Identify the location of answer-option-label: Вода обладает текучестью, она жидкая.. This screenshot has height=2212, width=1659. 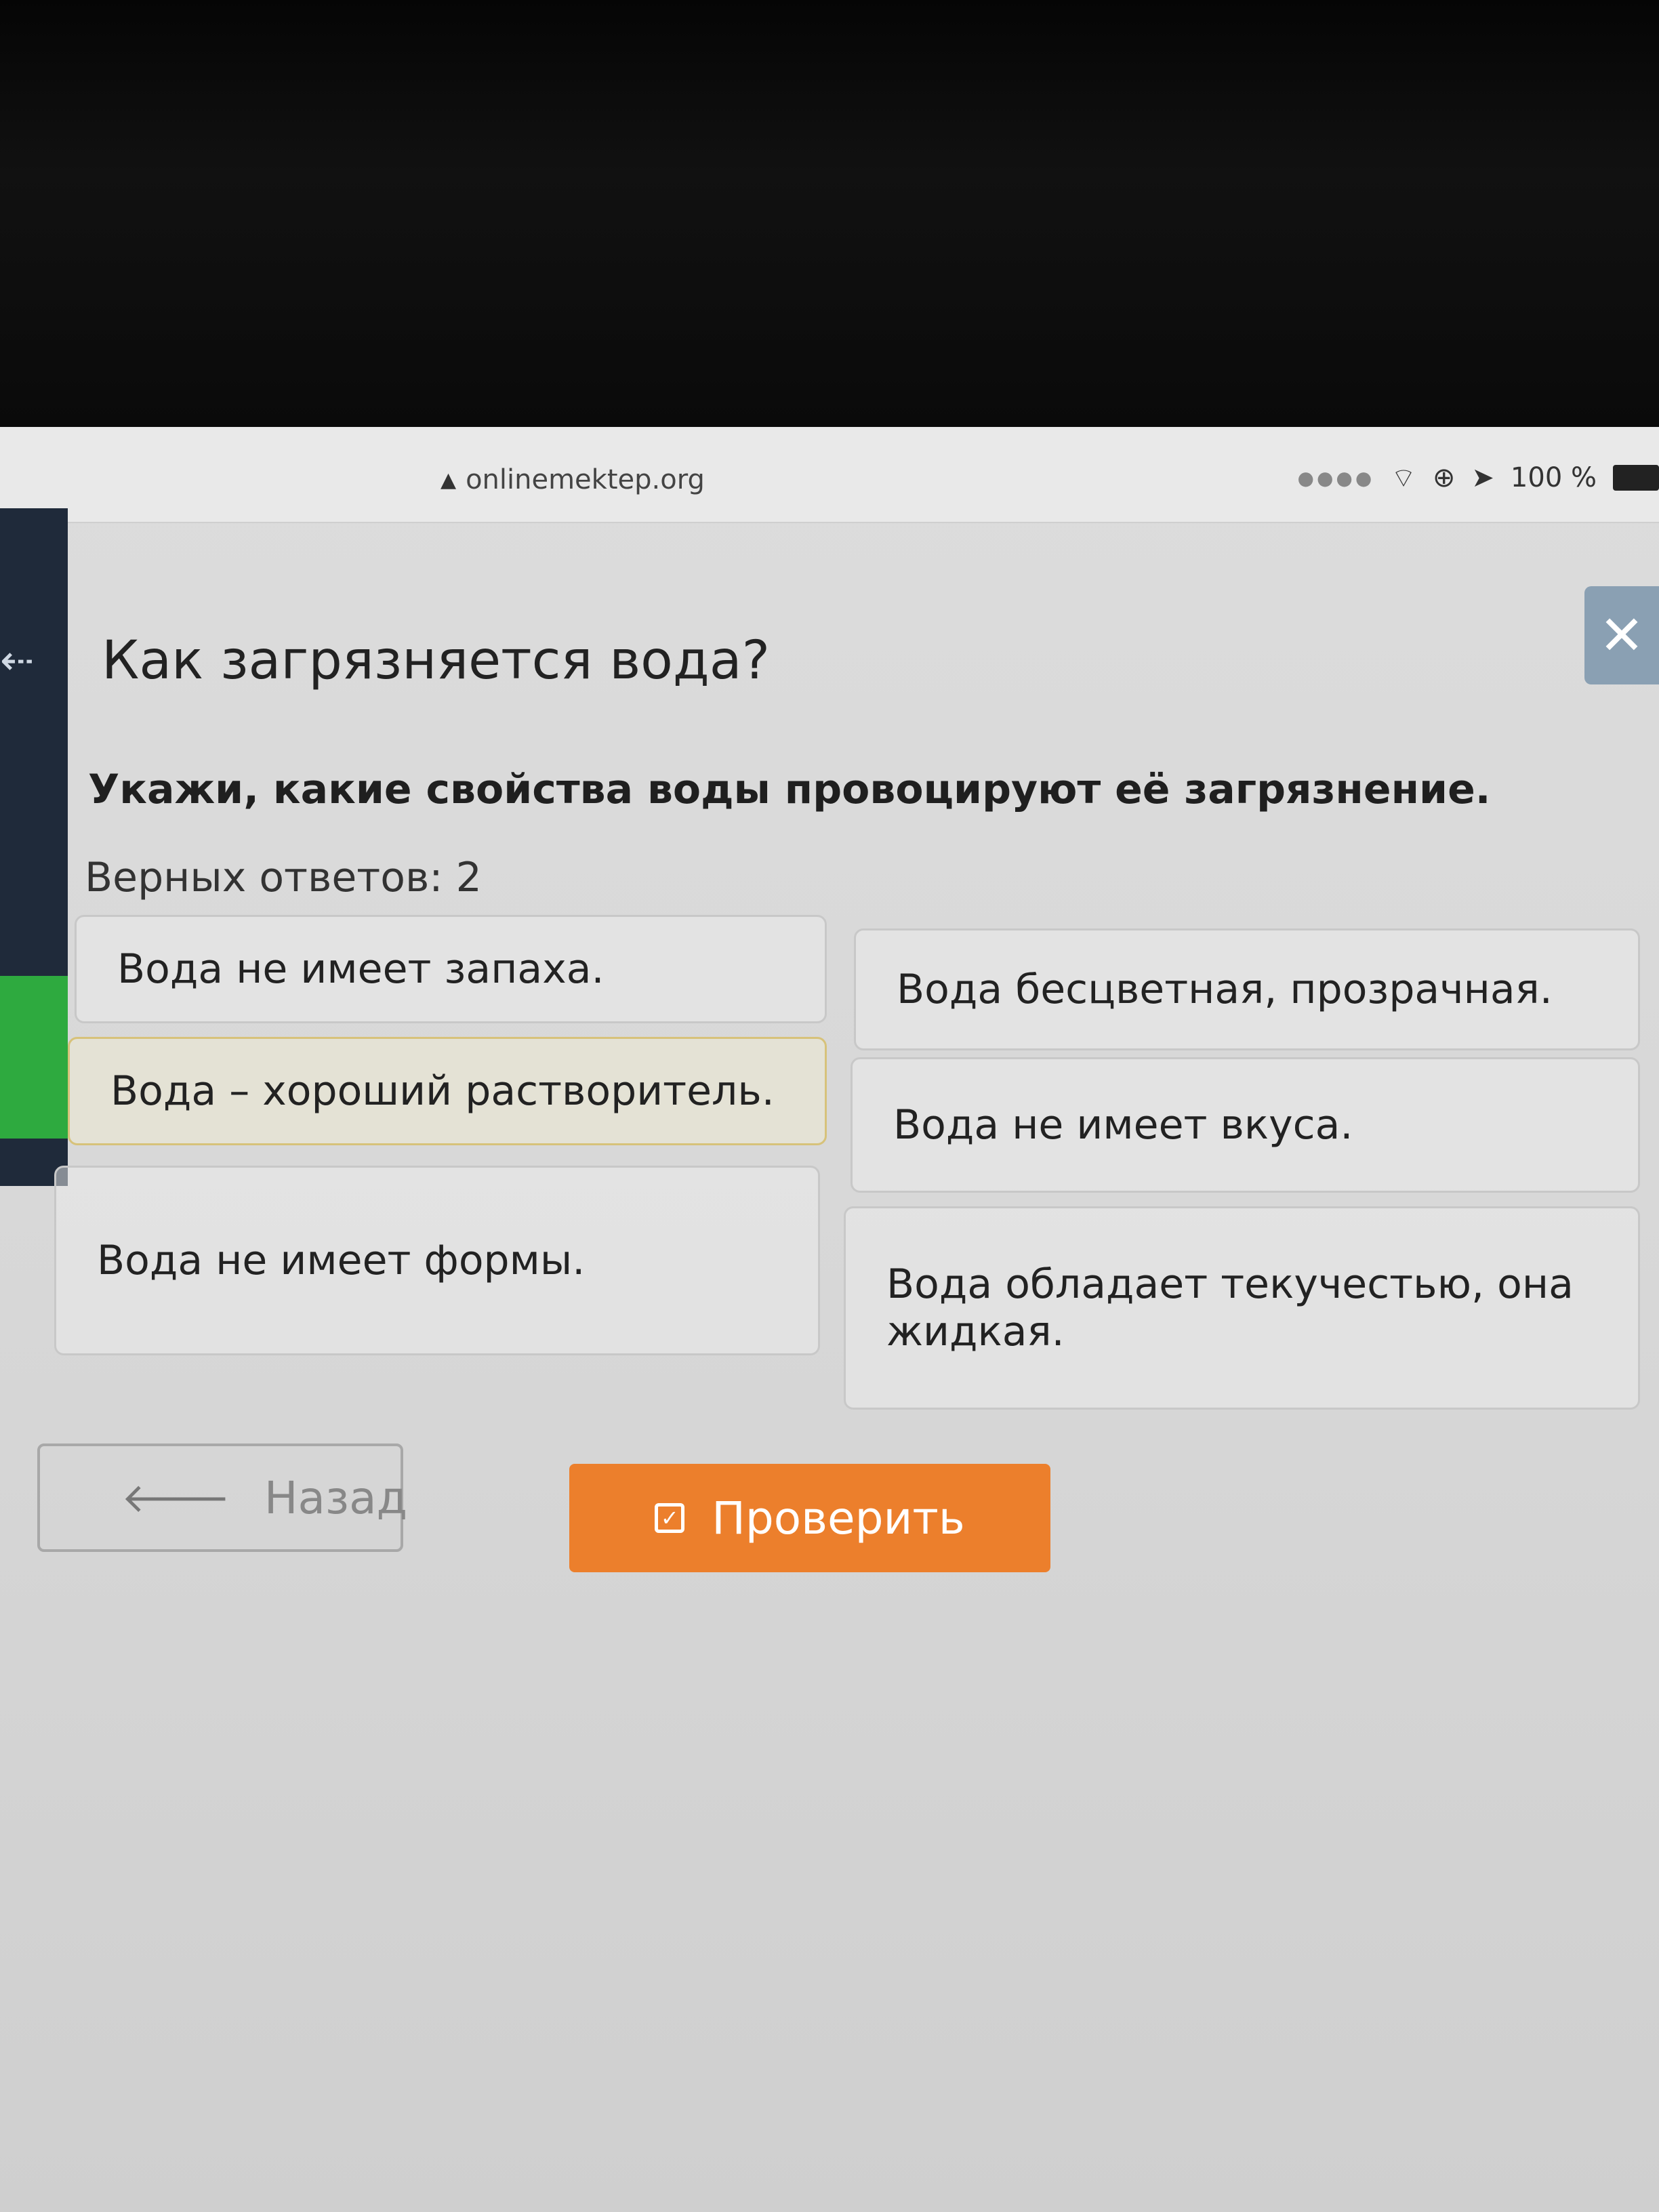
(1230, 1308).